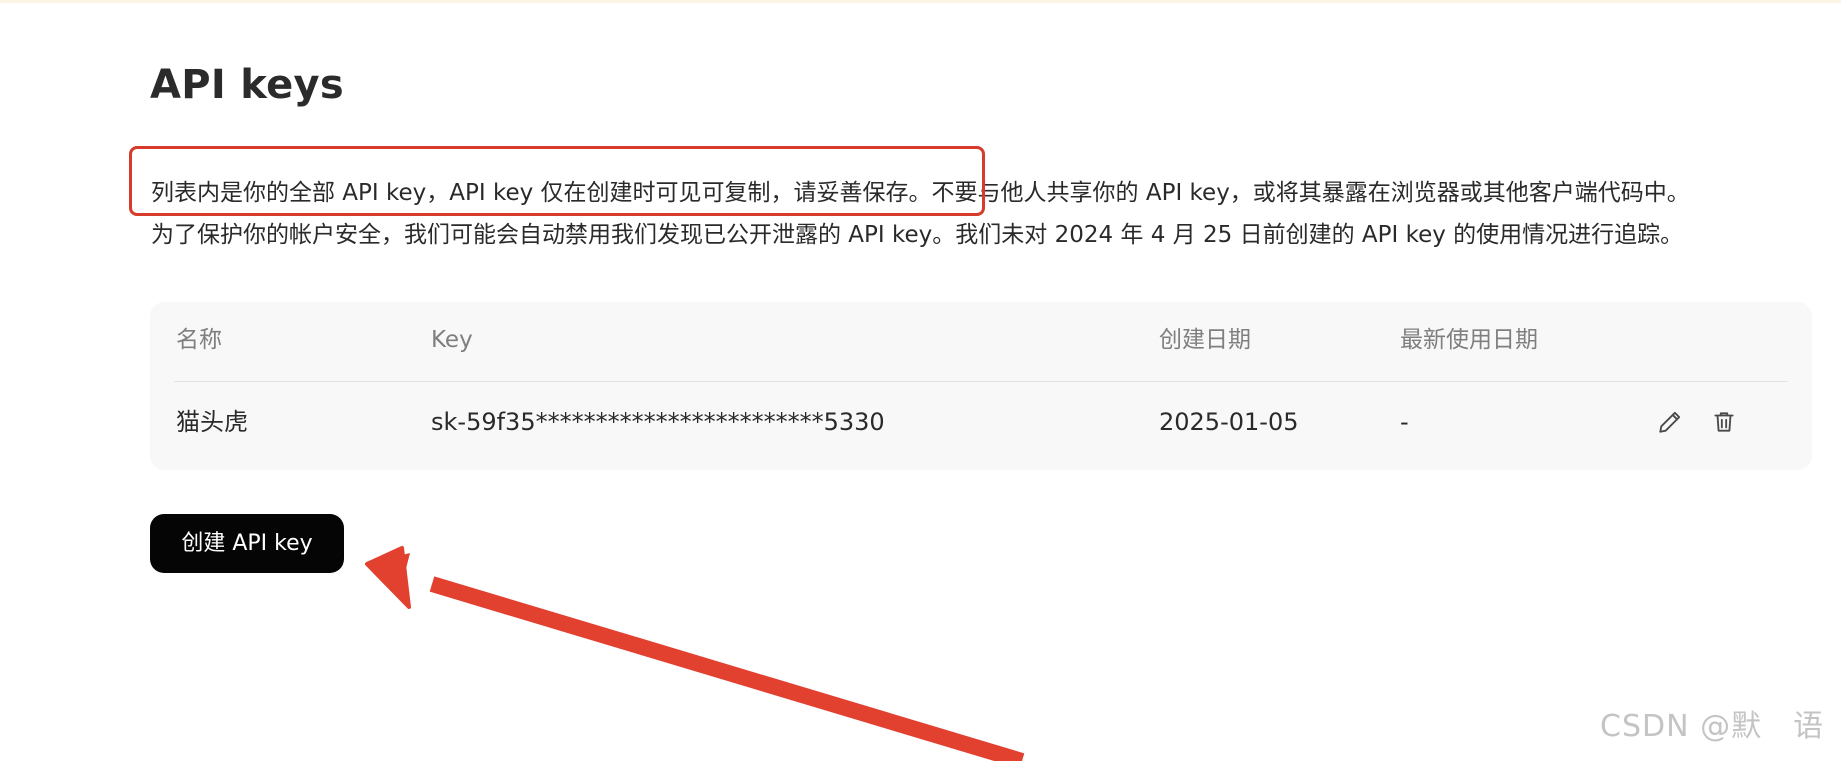 The width and height of the screenshot is (1841, 761). I want to click on column-header-last-used-date: 最新使用日期, so click(1469, 340).